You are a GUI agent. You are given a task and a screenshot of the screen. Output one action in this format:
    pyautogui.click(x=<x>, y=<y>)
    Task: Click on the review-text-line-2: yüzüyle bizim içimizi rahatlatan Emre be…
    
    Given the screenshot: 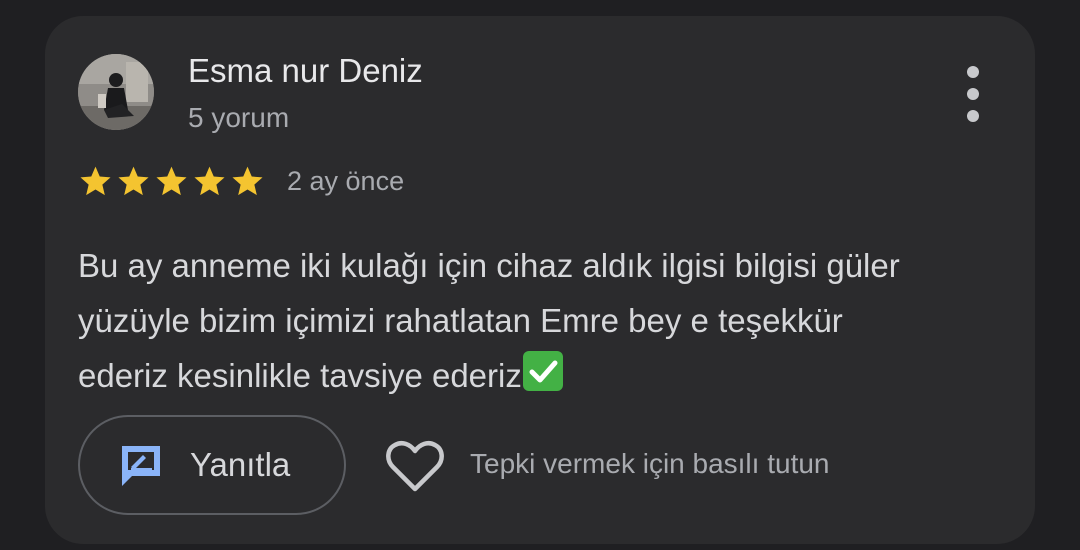 What is the action you would take?
    pyautogui.click(x=460, y=320)
    